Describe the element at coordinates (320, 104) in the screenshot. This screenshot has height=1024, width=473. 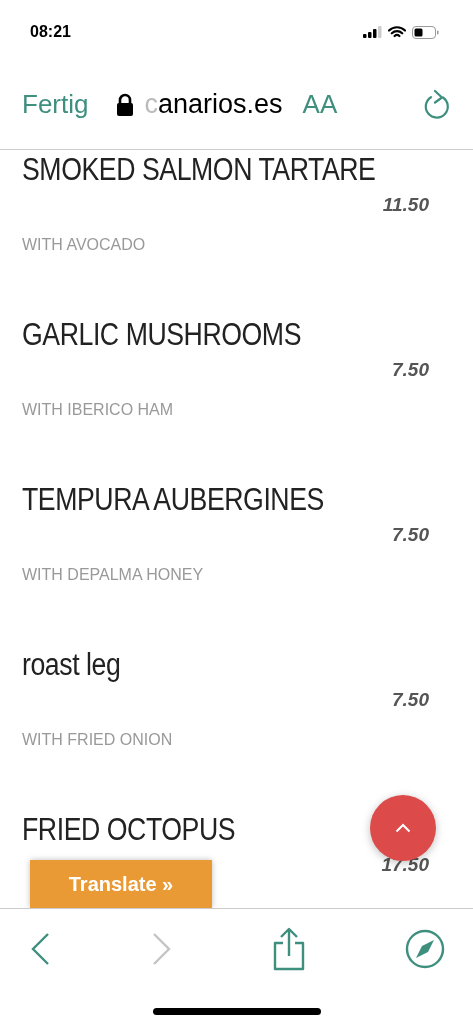
I see `text-size-button: AA` at that location.